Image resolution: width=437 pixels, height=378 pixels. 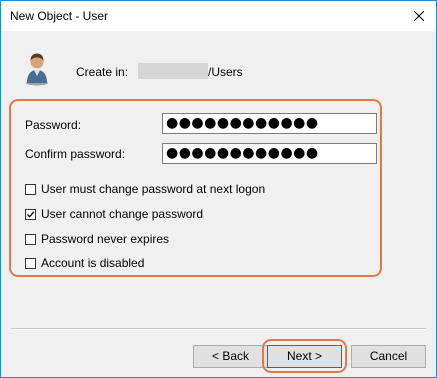 I want to click on checkbox-checked, so click(x=30, y=214).